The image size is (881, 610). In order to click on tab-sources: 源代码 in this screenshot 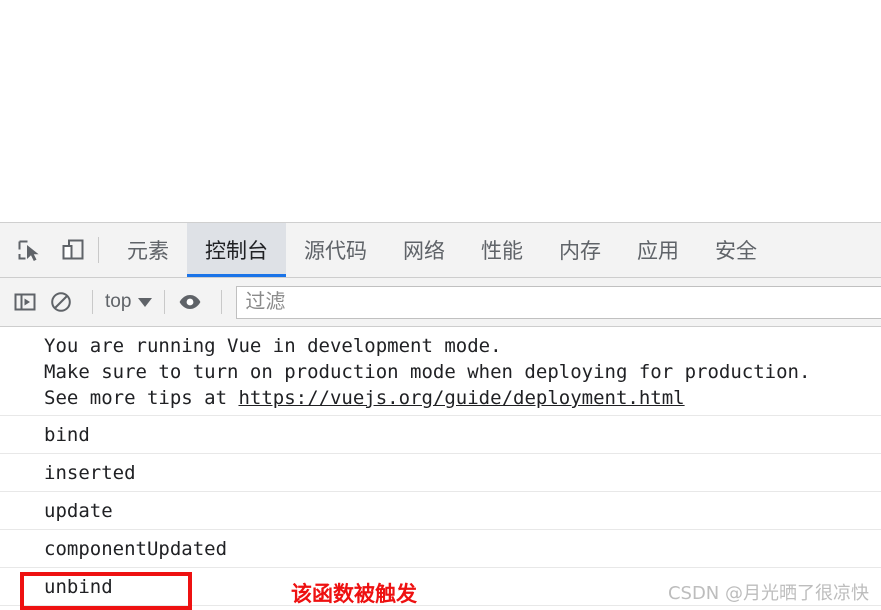, I will do `click(335, 250)`.